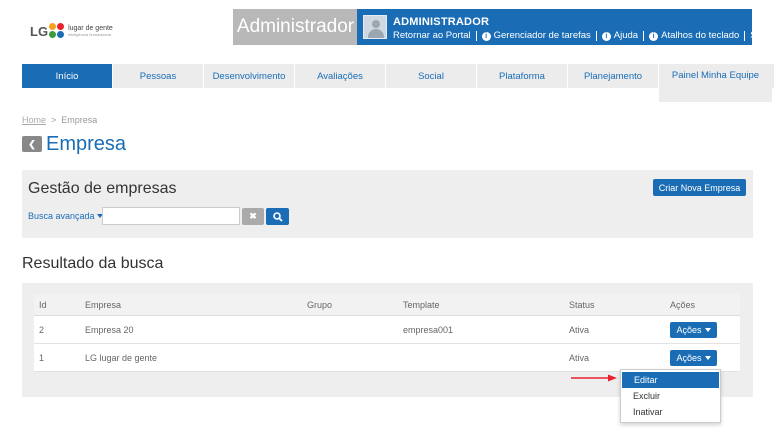 The height and width of the screenshot is (446, 775). I want to click on col-grupo: Grupo, so click(320, 304).